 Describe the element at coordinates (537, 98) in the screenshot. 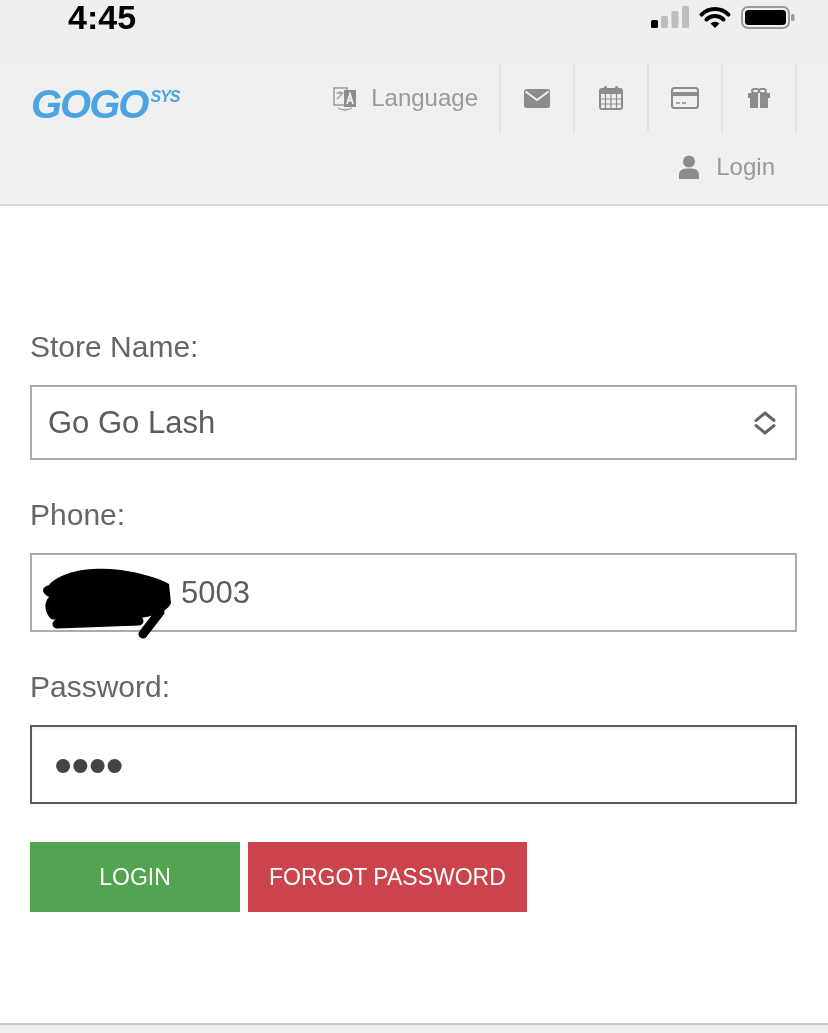

I see `envelope-icon` at that location.